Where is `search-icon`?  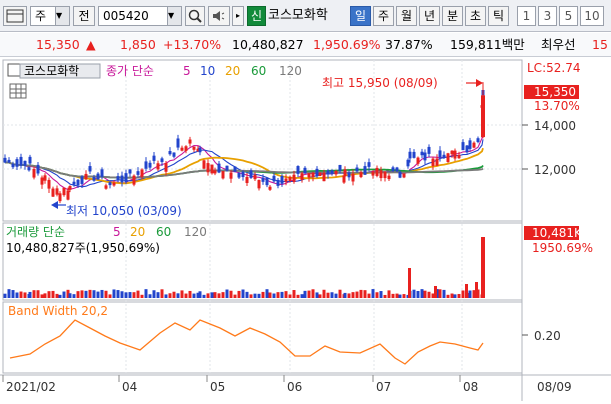
search-icon is located at coordinates (195, 16).